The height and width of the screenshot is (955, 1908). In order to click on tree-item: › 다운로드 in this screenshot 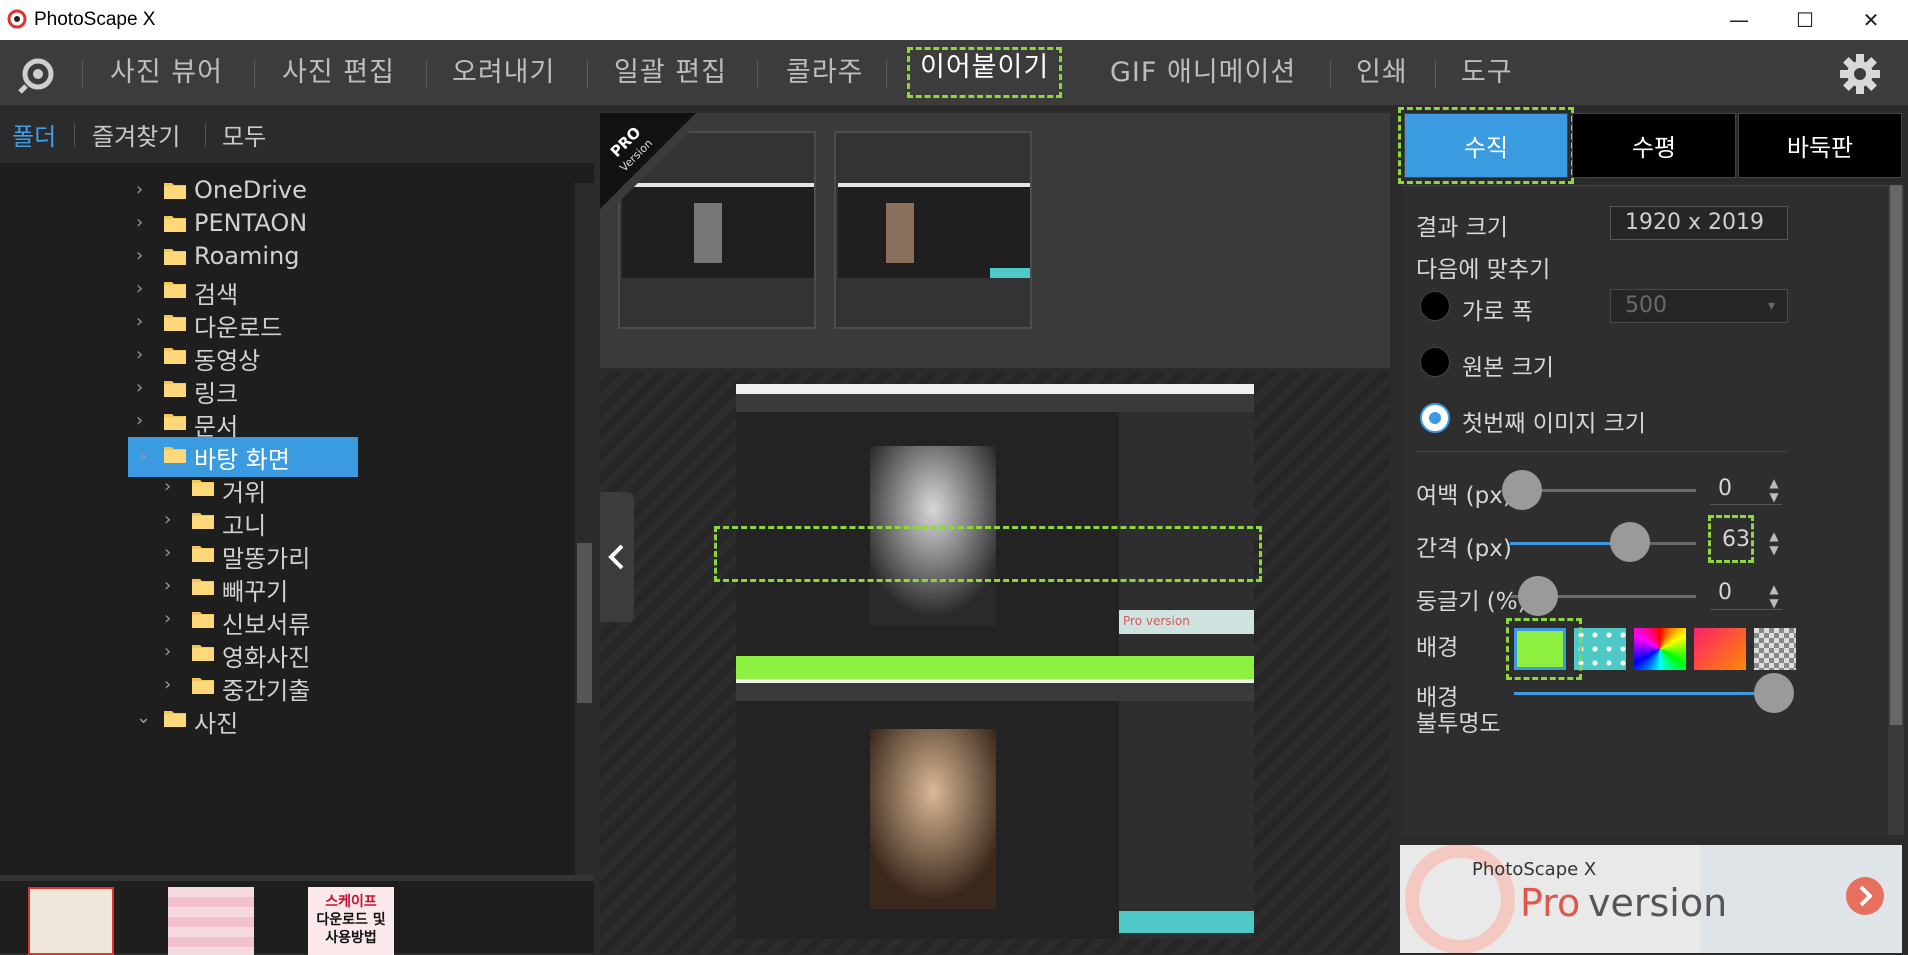, I will do `click(287, 323)`.